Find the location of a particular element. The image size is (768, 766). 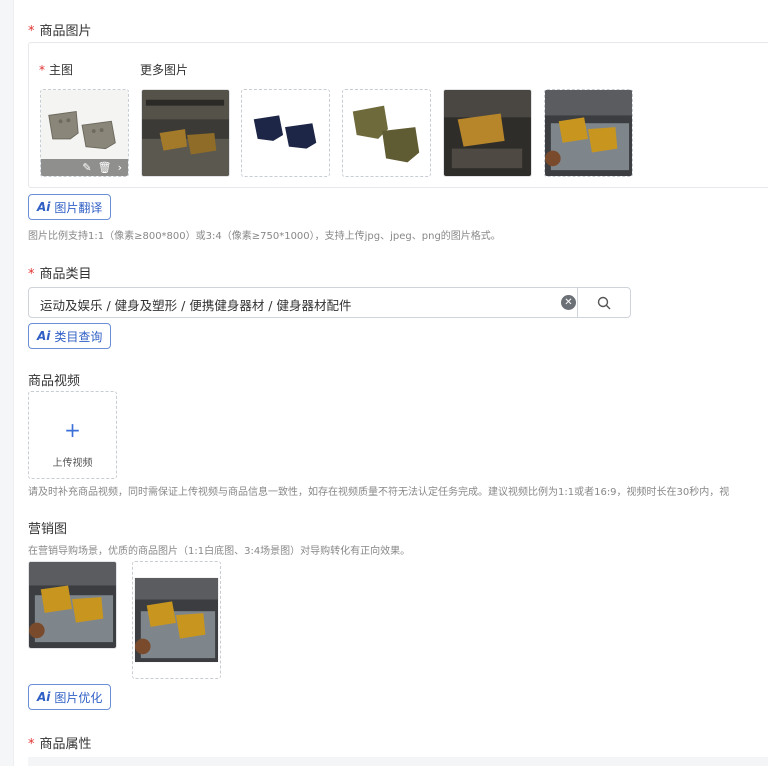

attributes-panel-edge is located at coordinates (398, 761).